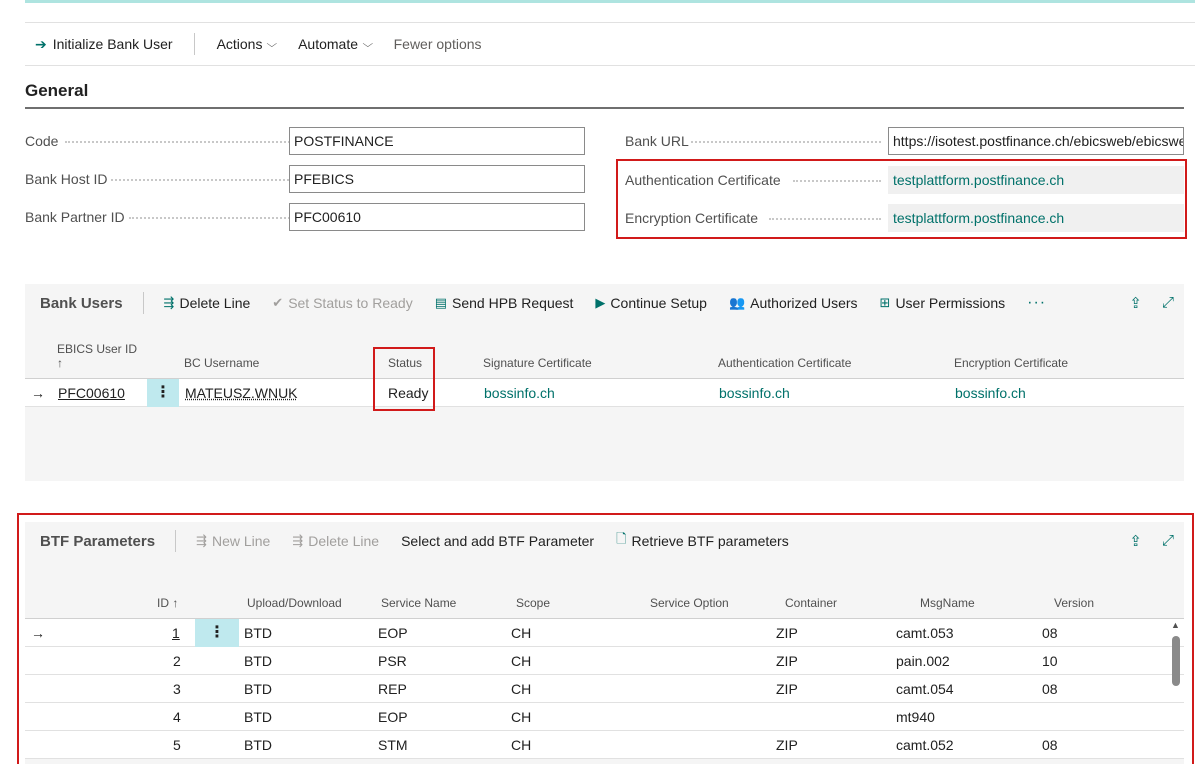  What do you see at coordinates (437, 141) in the screenshot?
I see `code-input: POSTFINANCE` at bounding box center [437, 141].